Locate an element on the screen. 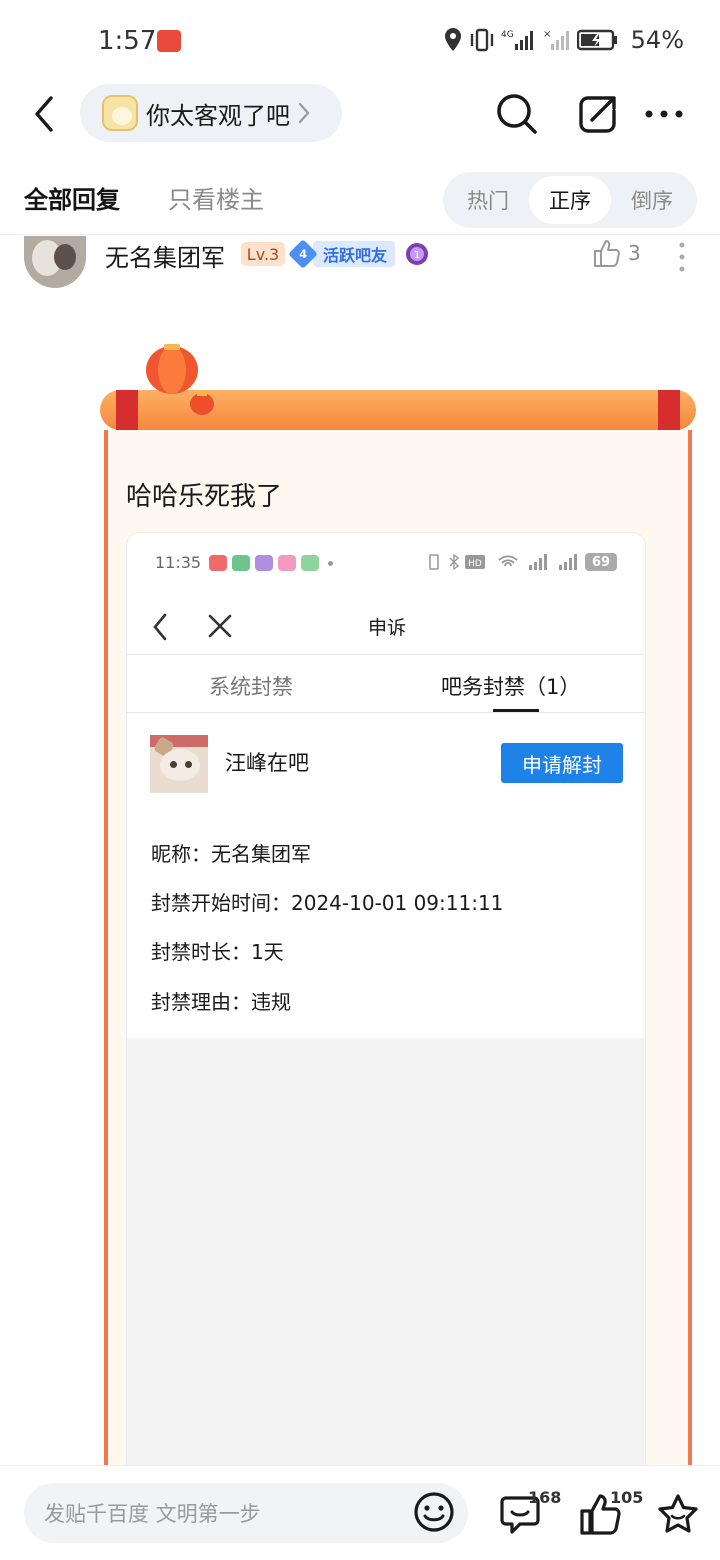  active-member-badge: 4 活跃吧友 is located at coordinates (342, 254).